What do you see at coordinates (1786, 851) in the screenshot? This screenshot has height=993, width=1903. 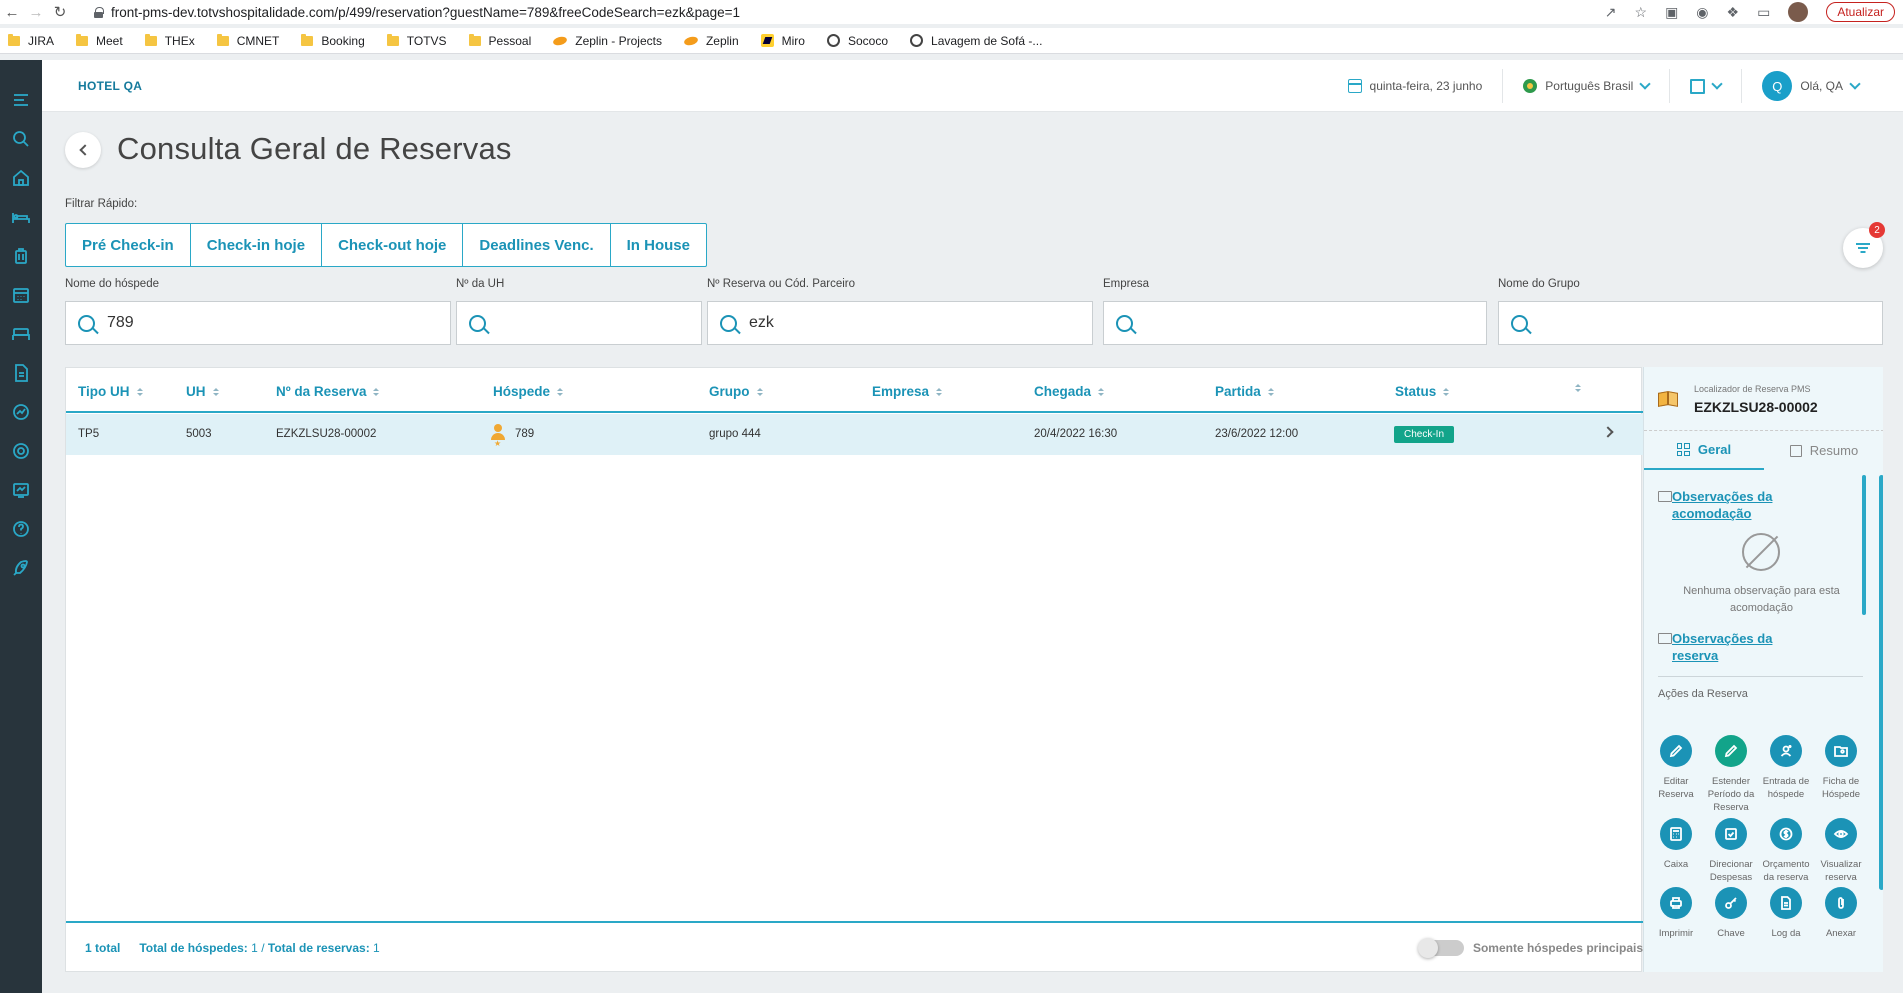 I see `reservation-budget-action: Orçamento da reserva` at bounding box center [1786, 851].